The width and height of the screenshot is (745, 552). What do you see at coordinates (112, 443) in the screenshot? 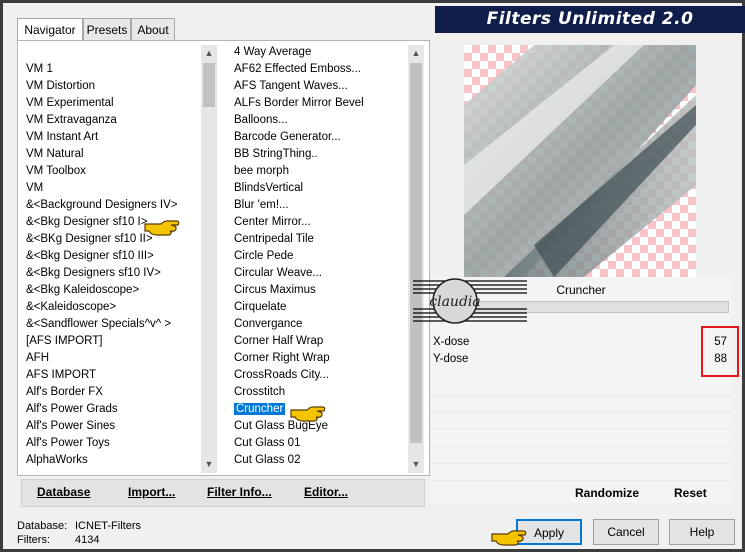
I see `category-item: Alf's Power Toys` at bounding box center [112, 443].